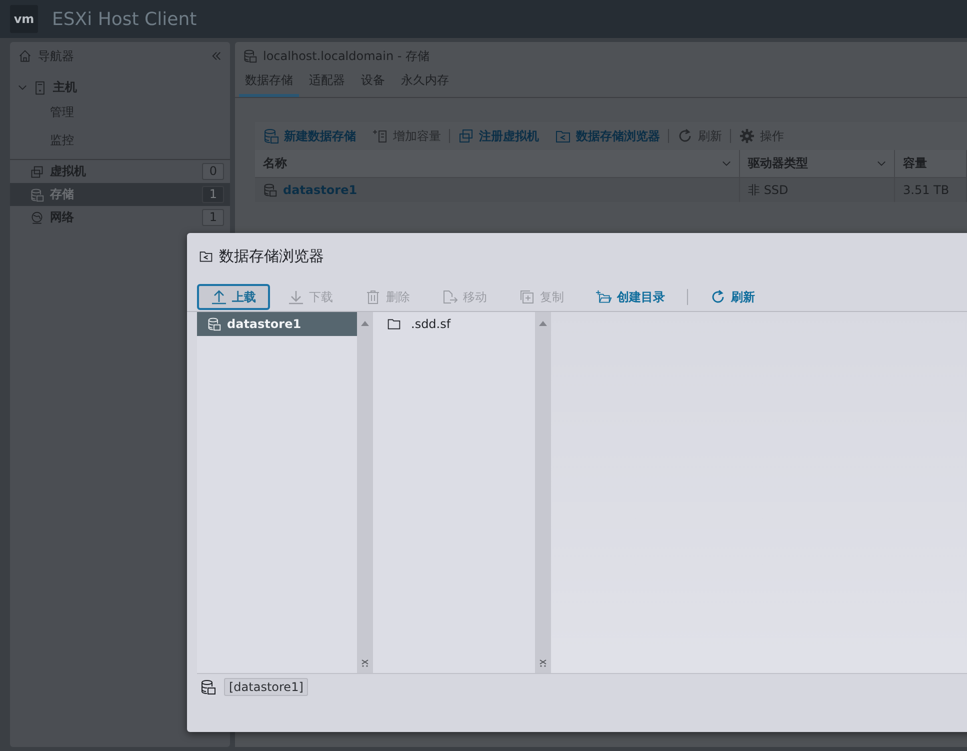 Image resolution: width=967 pixels, height=751 pixels. What do you see at coordinates (309, 136) in the screenshot?
I see `toolbar-button: 新建数据存储` at bounding box center [309, 136].